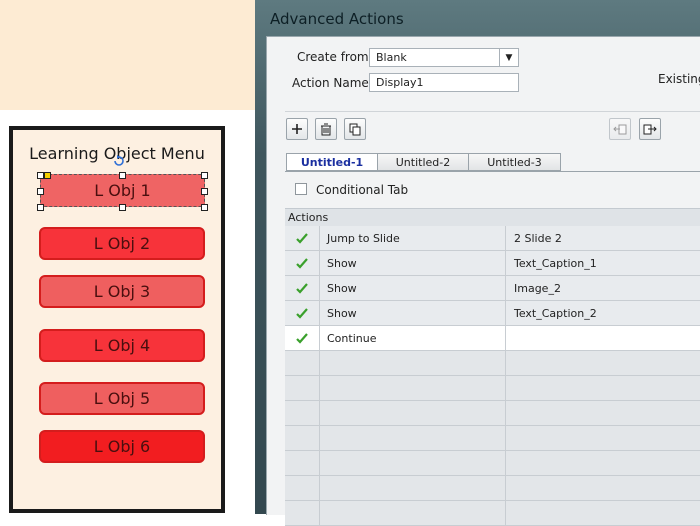 The height and width of the screenshot is (526, 700). I want to click on menu-button-label: L Obj 4, so click(122, 345).